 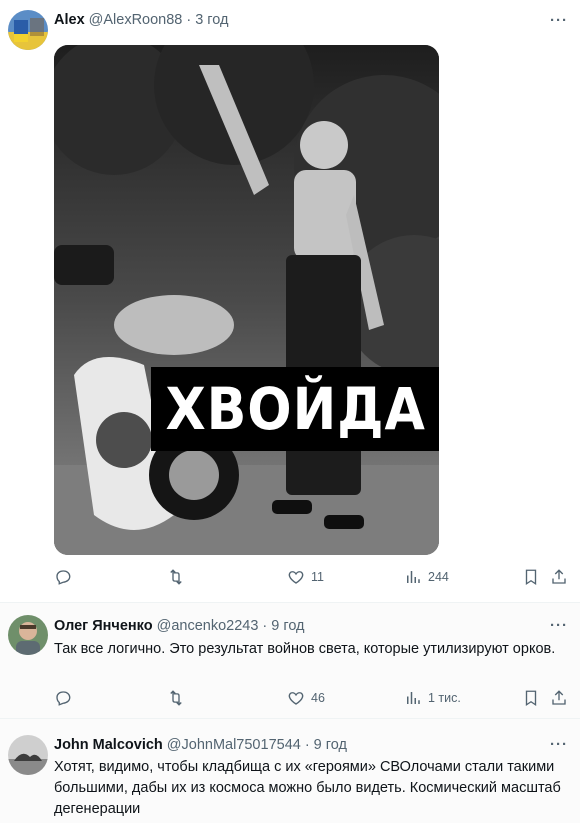 I want to click on tweet-header: Alex @AlexRoon88 · 3 год, so click(x=141, y=20).